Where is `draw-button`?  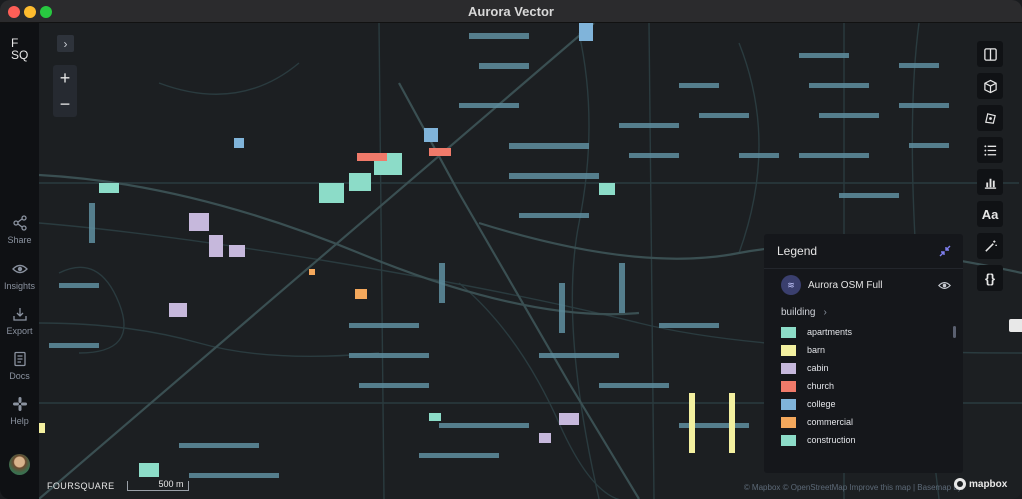
draw-button is located at coordinates (990, 118).